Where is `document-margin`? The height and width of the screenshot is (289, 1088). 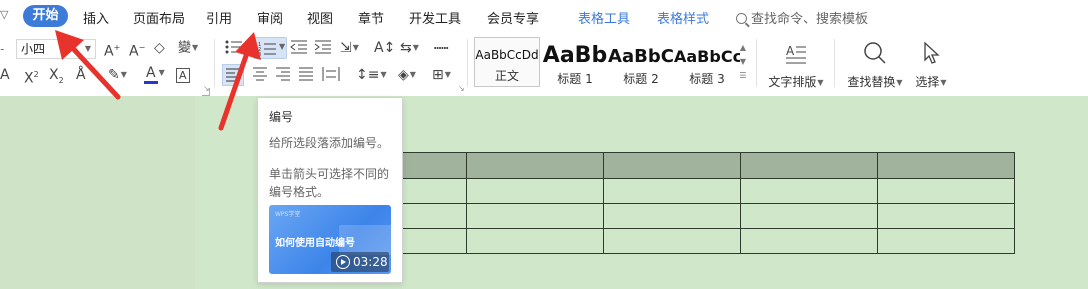 document-margin is located at coordinates (97, 192).